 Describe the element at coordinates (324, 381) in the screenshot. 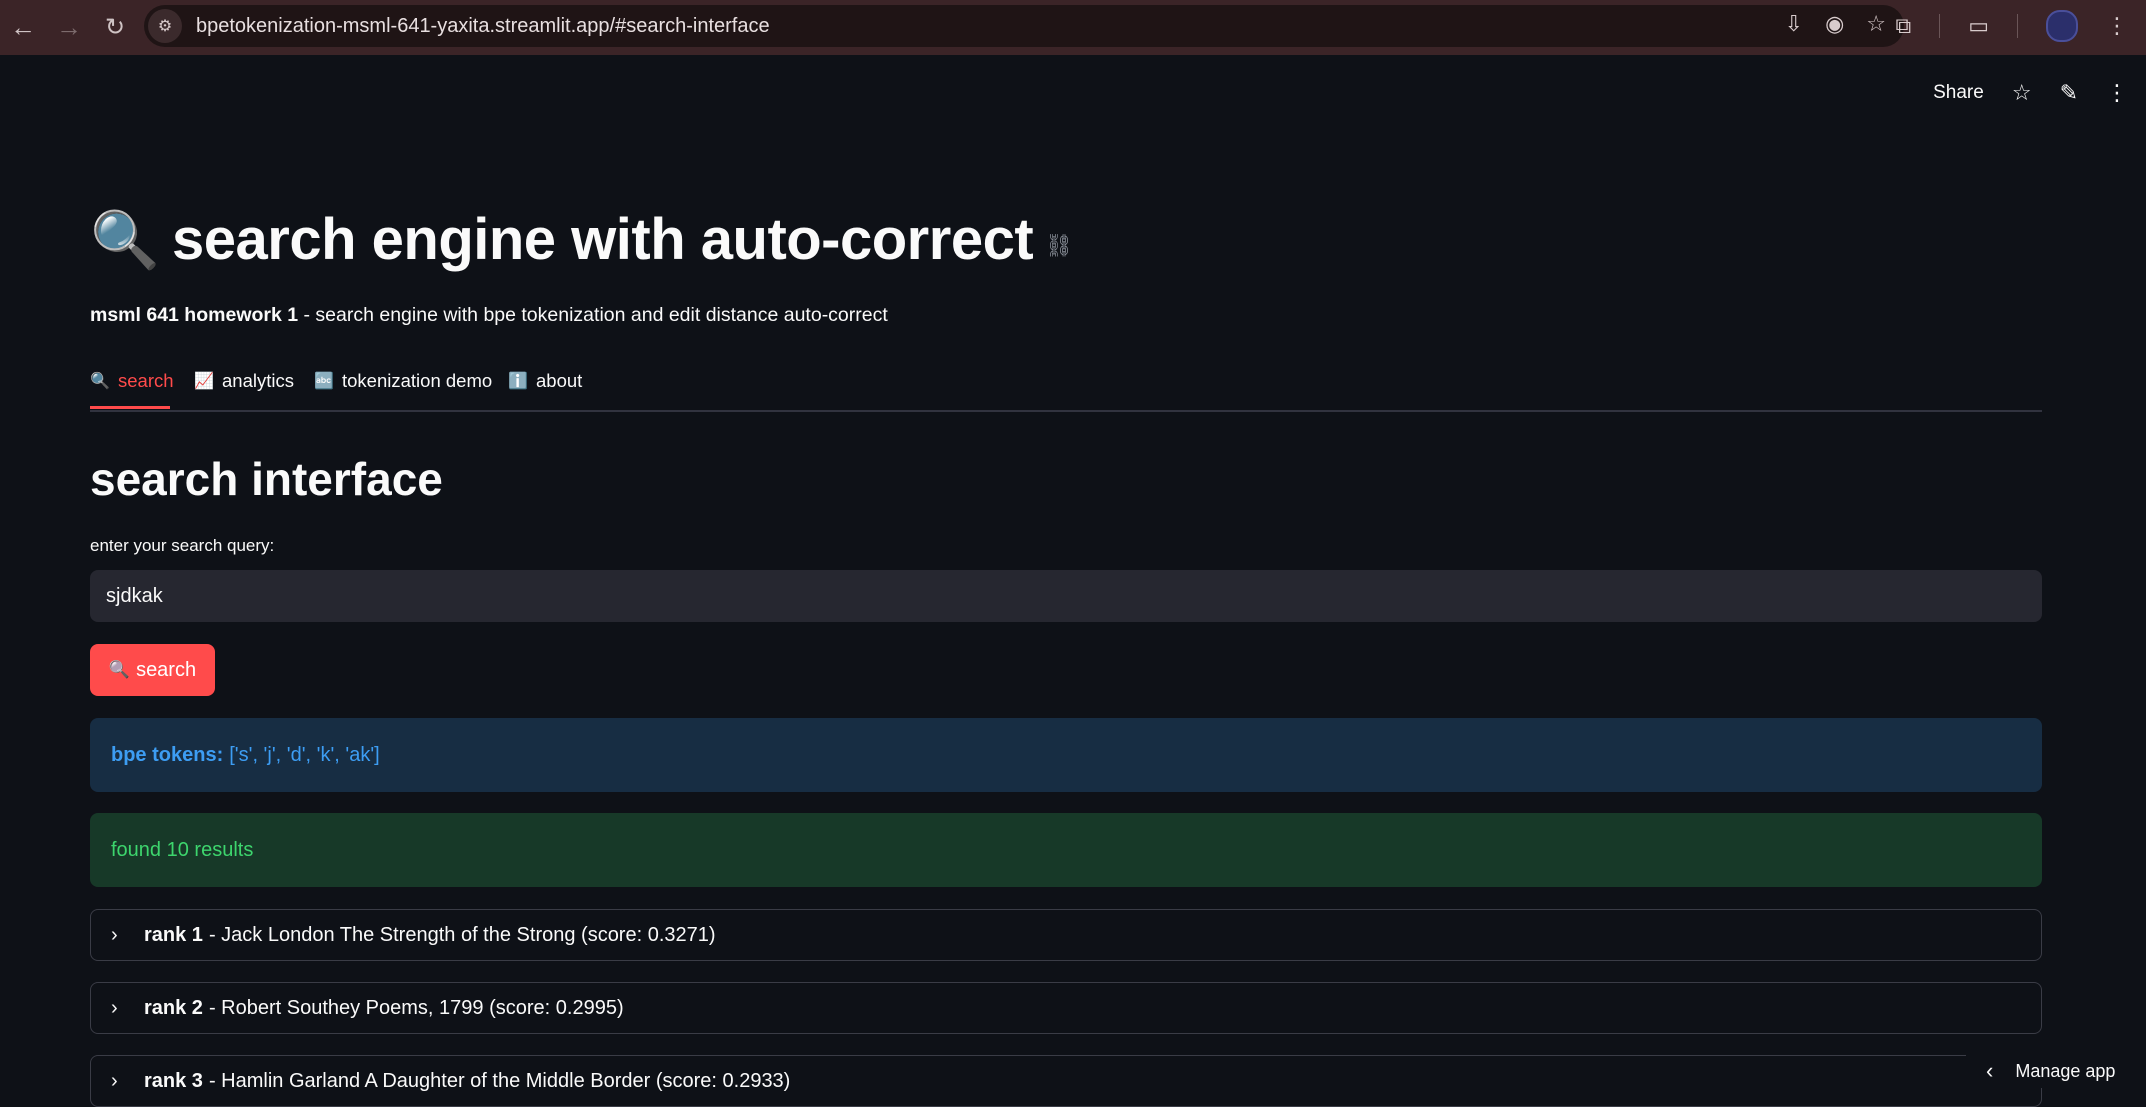

I see `abc-icon: 🔤` at that location.